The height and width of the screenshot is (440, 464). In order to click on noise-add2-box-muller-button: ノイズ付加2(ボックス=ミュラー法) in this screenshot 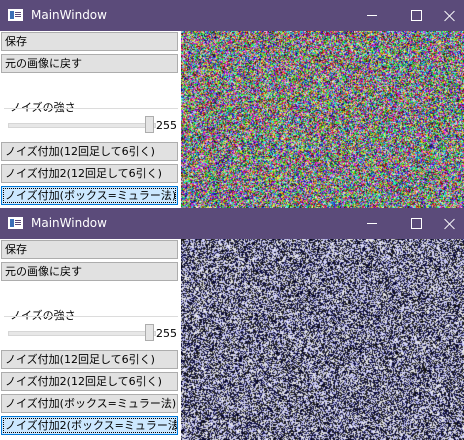, I will do `click(89, 425)`.